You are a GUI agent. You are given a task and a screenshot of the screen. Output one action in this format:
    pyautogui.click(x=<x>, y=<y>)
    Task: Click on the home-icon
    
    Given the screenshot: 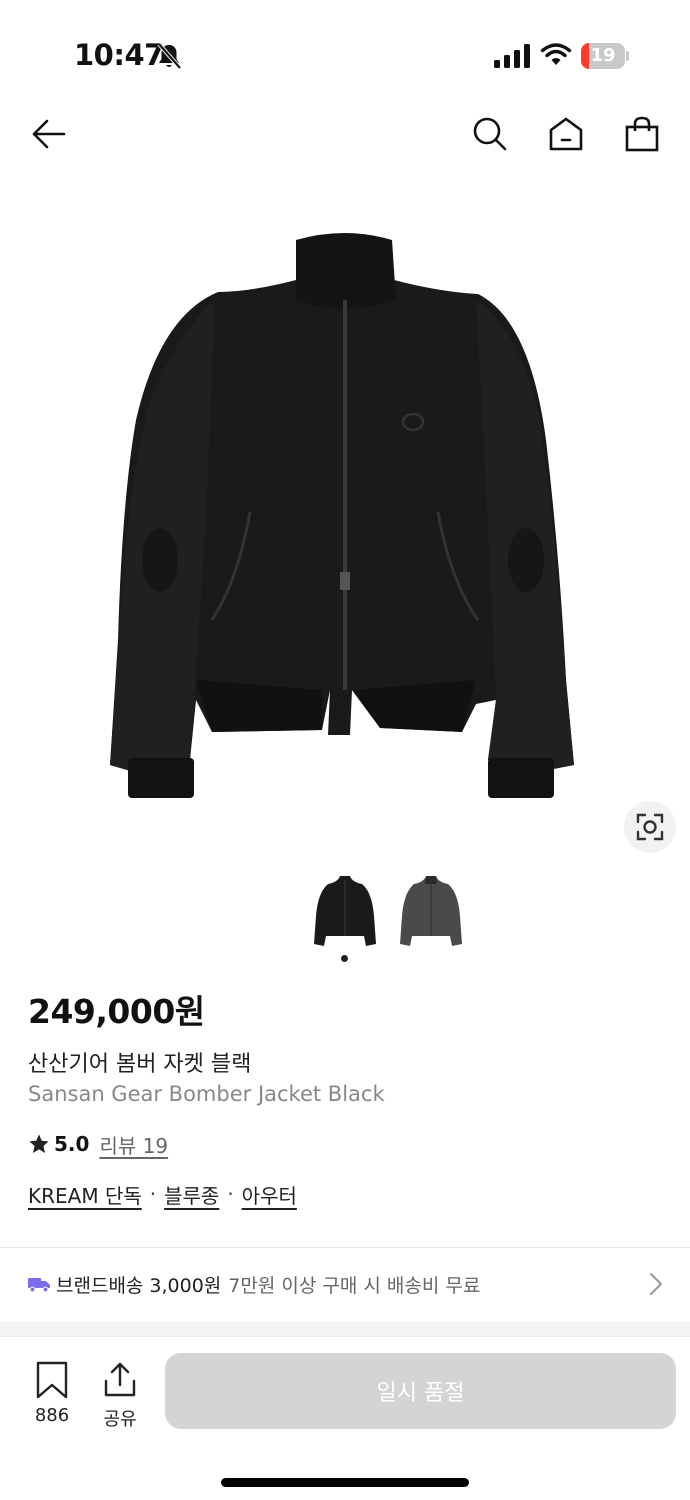 What is the action you would take?
    pyautogui.click(x=566, y=134)
    